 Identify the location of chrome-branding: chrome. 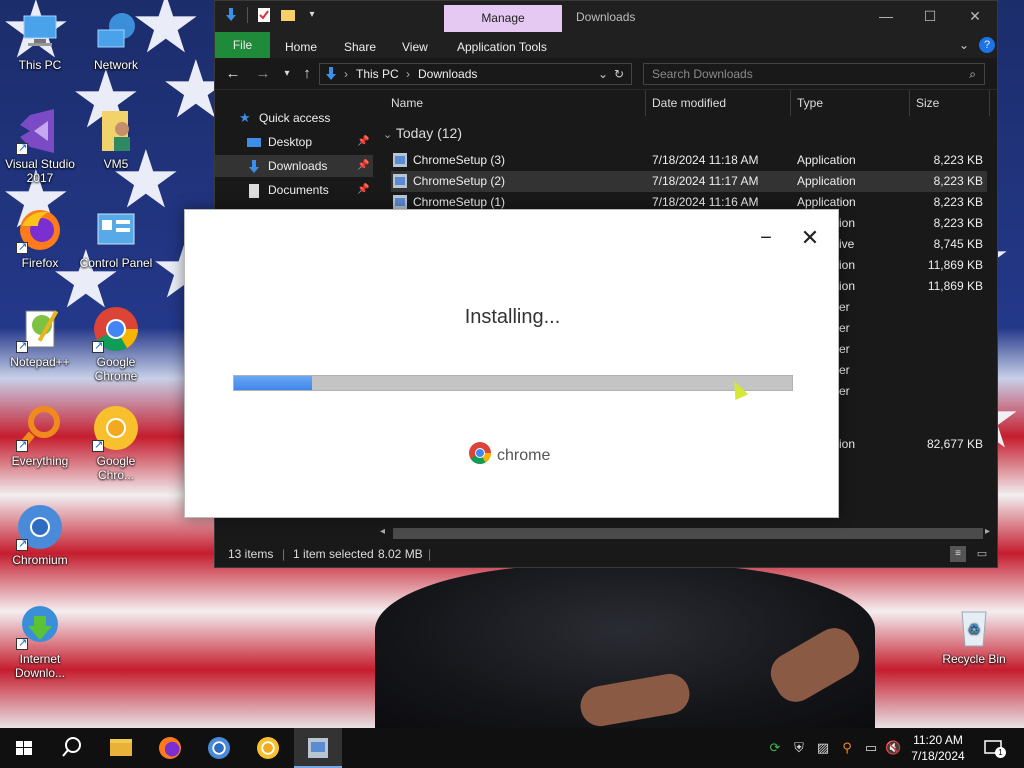
(509, 455).